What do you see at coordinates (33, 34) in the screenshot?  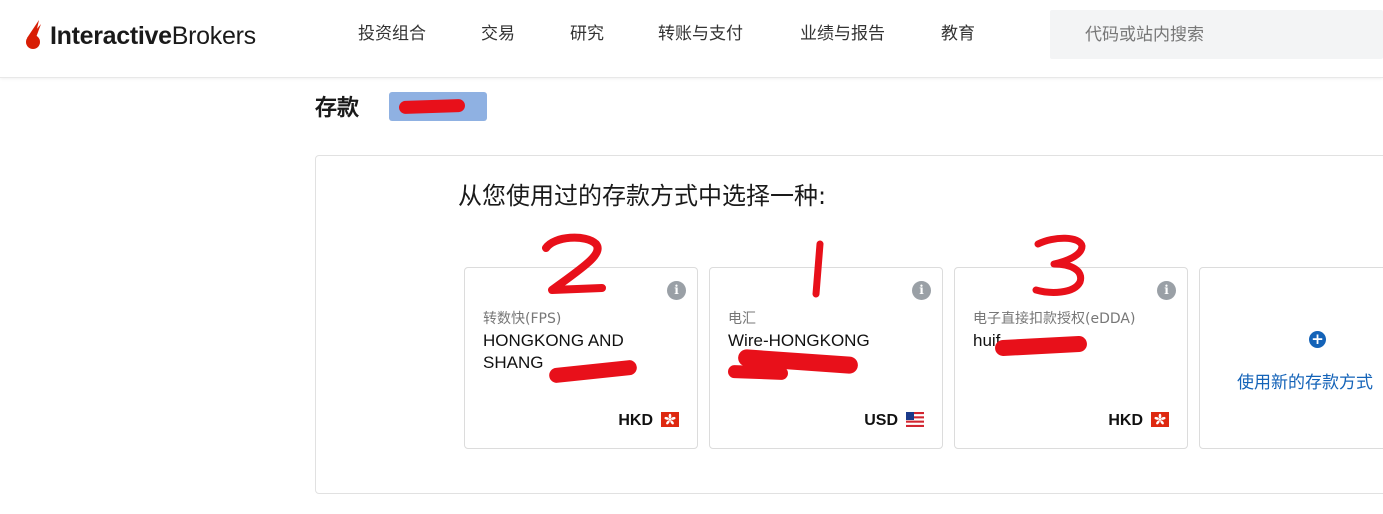 I see `ib-logo-icon` at bounding box center [33, 34].